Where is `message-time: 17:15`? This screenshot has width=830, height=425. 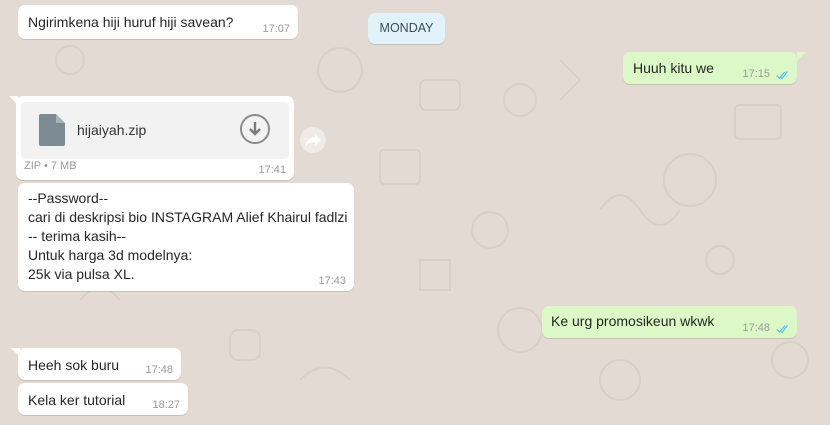 message-time: 17:15 is located at coordinates (756, 74).